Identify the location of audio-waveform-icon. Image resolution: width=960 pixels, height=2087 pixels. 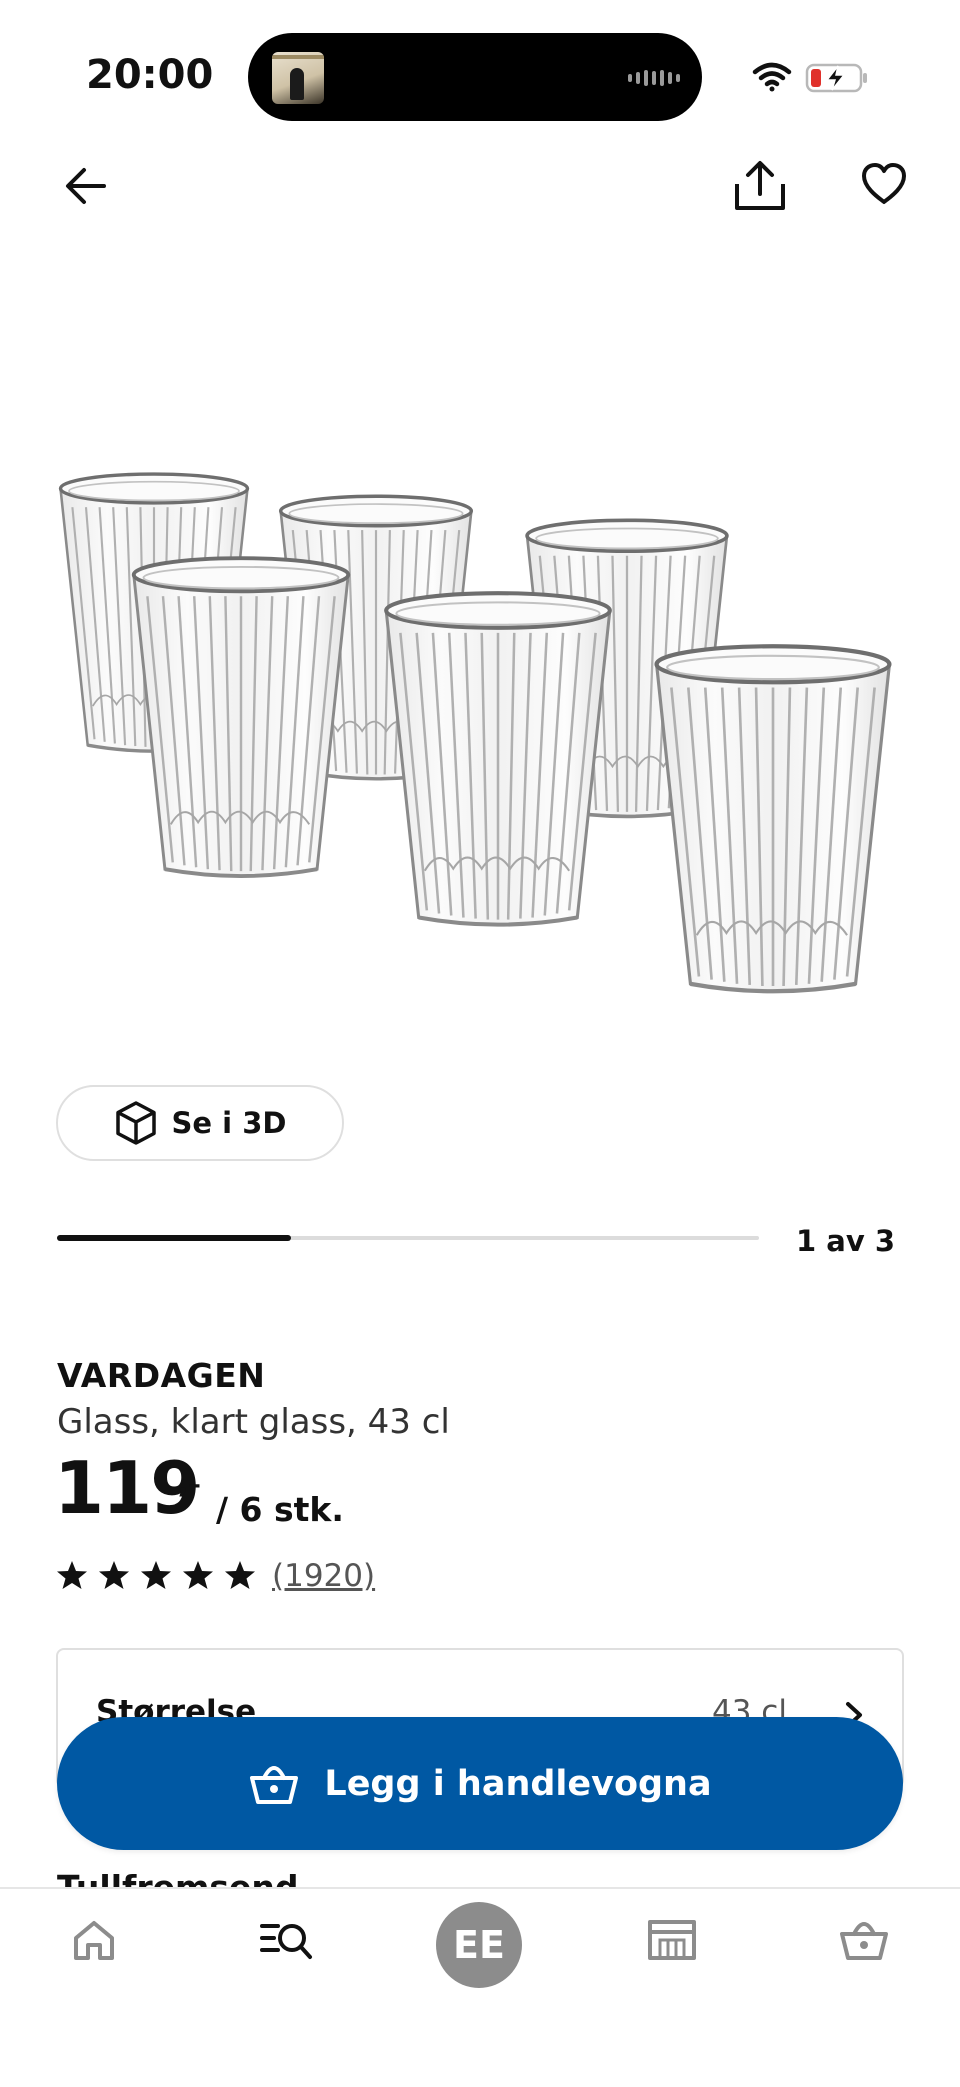
(654, 78).